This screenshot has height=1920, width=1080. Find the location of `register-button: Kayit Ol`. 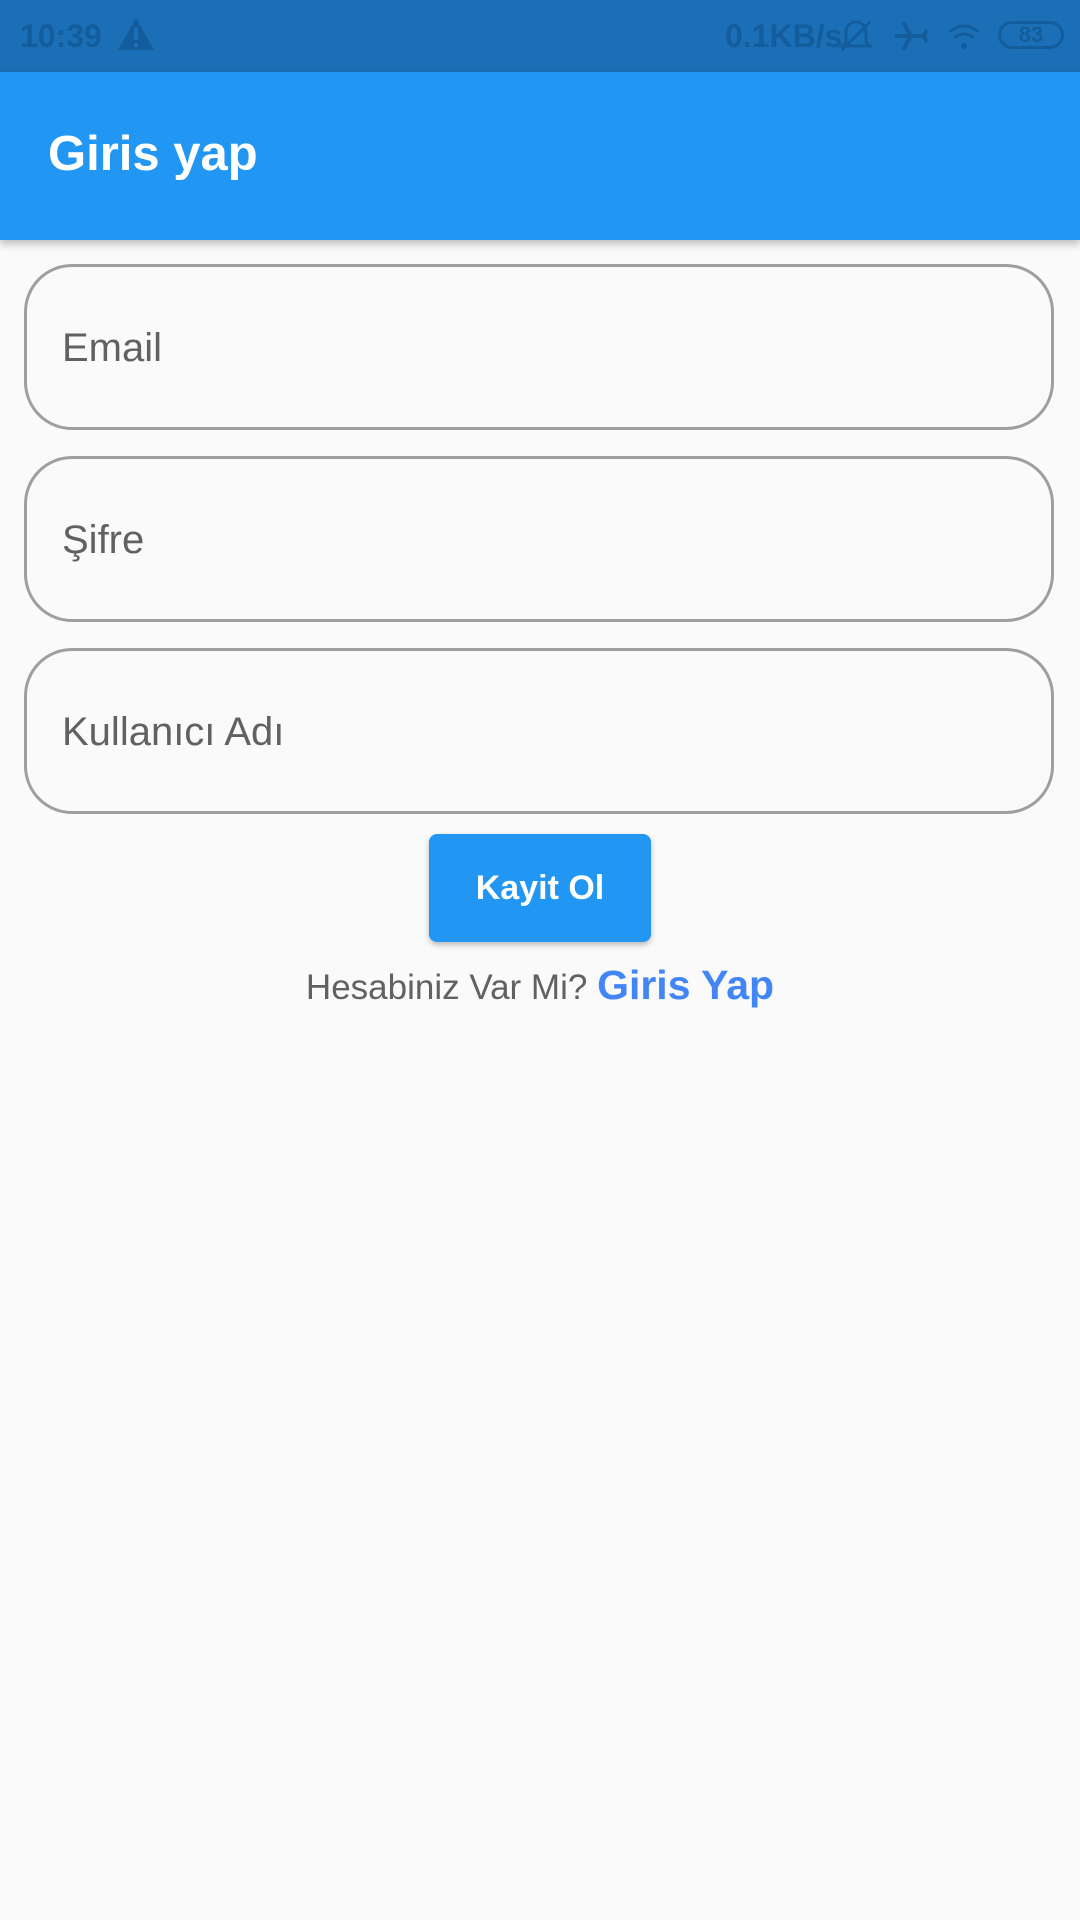

register-button: Kayit Ol is located at coordinates (540, 888).